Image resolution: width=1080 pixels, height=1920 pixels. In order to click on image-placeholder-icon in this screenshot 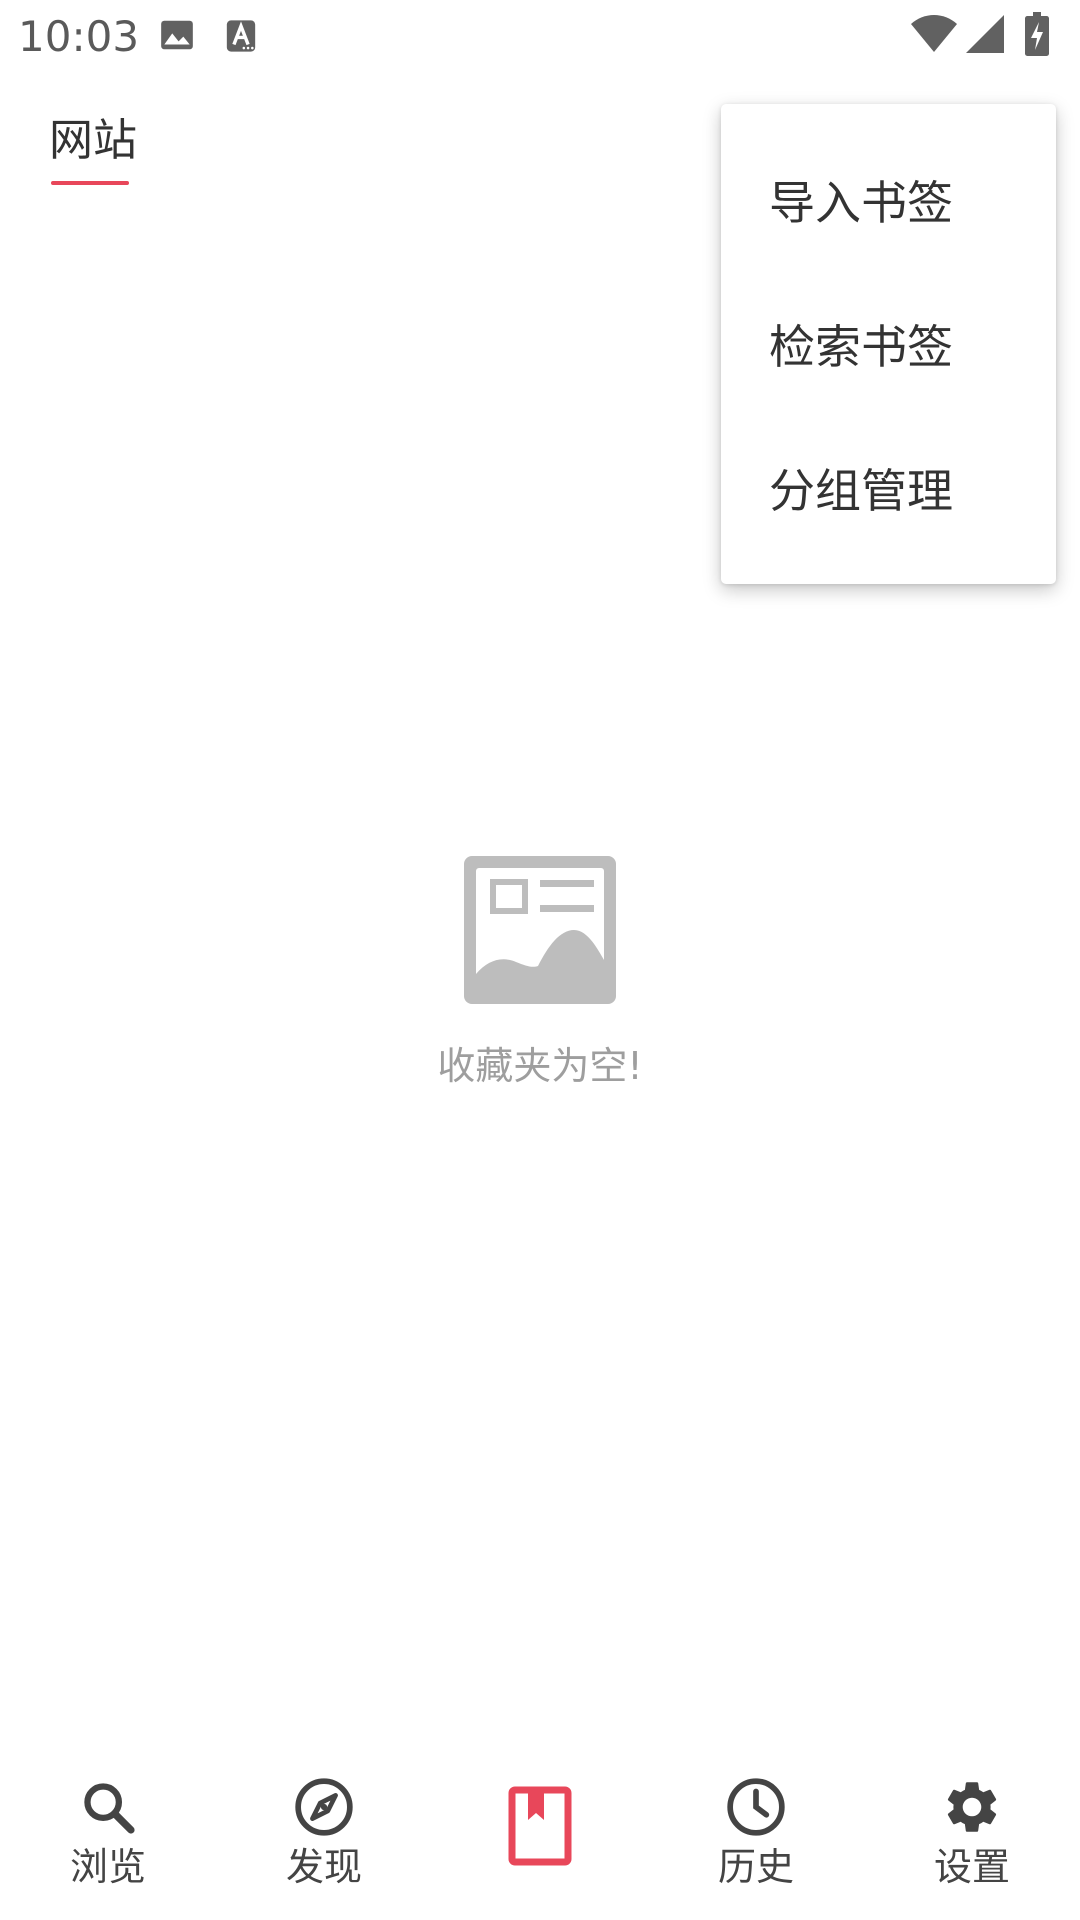, I will do `click(540, 932)`.